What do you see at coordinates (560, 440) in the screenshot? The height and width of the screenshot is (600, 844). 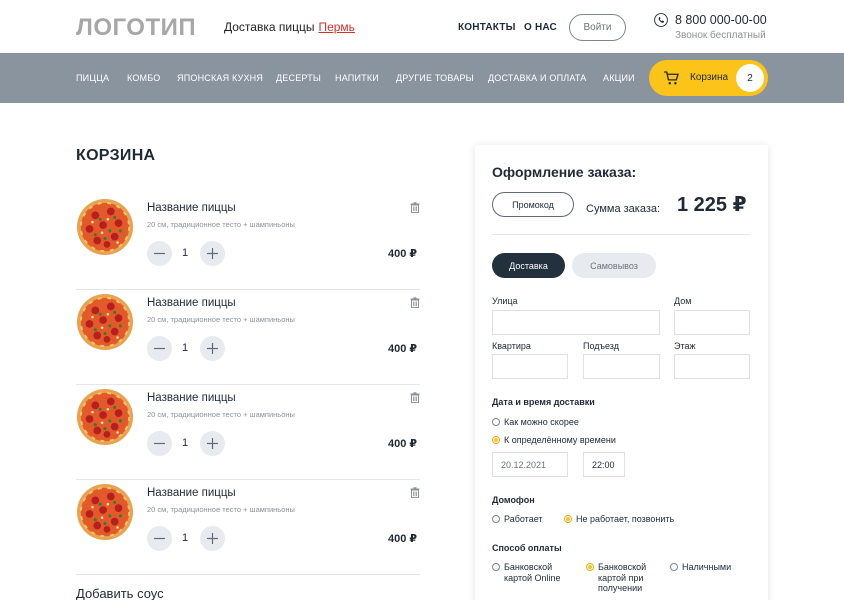 I see `radio-scheduled-label: К определённому времени` at bounding box center [560, 440].